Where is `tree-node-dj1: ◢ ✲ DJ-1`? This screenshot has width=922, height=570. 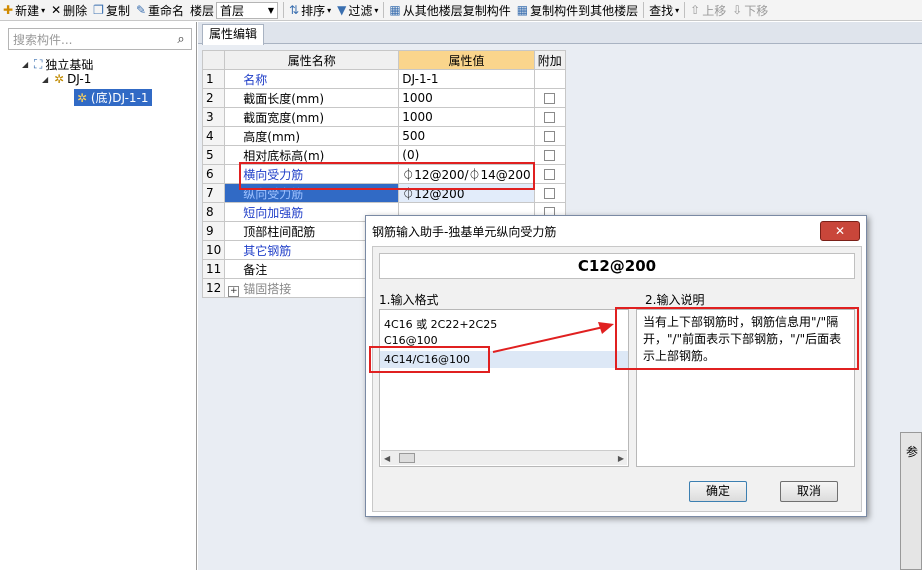
tree-node-dj1: ◢ ✲ DJ-1 is located at coordinates (66, 79).